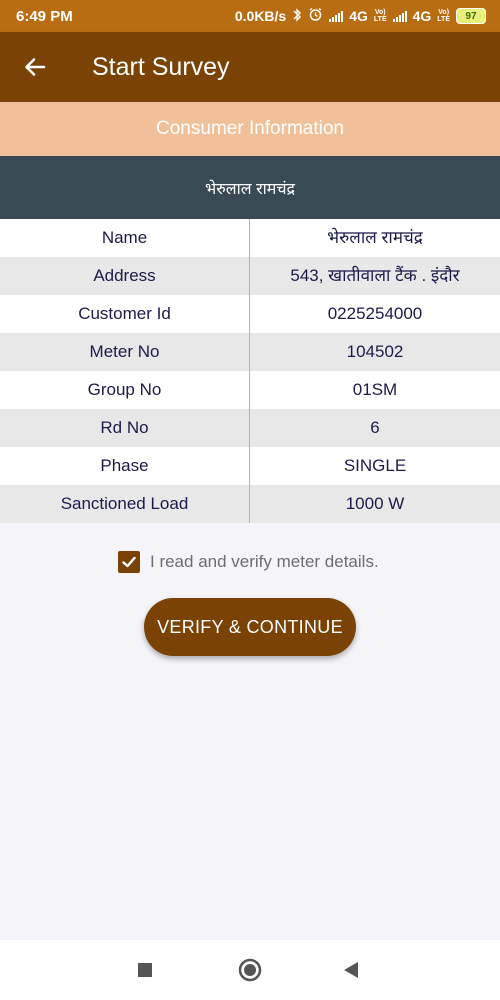 The width and height of the screenshot is (500, 1000). What do you see at coordinates (471, 16) in the screenshot?
I see `battery-icon: 97` at bounding box center [471, 16].